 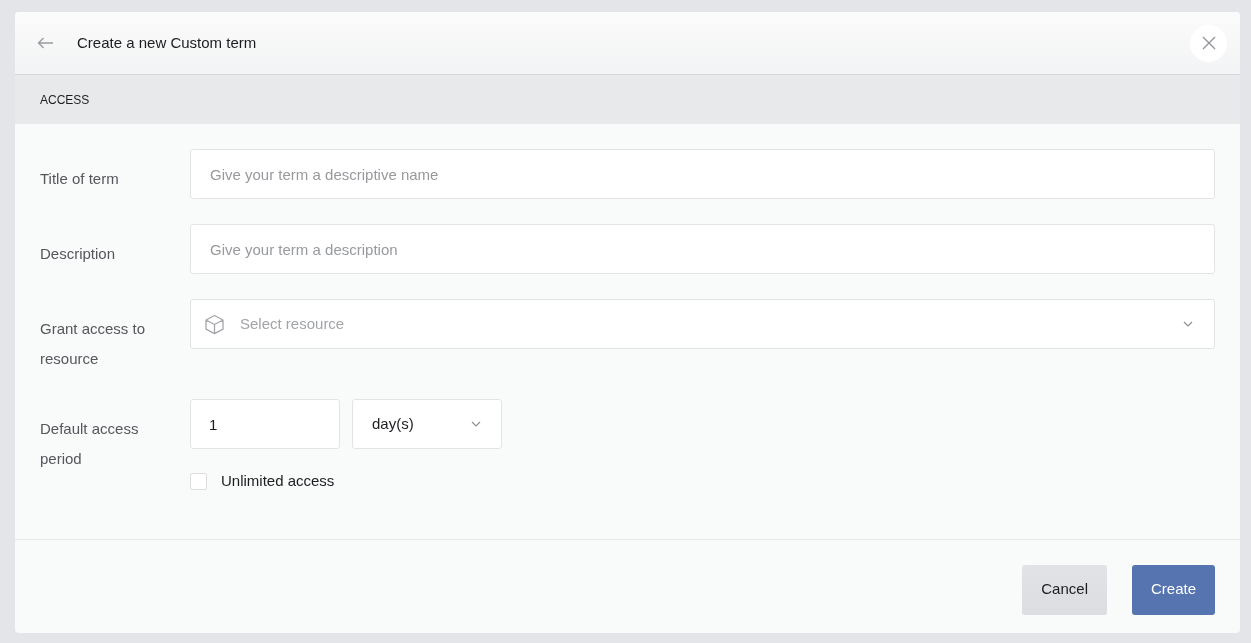 I want to click on close-icon, so click(x=1208, y=43).